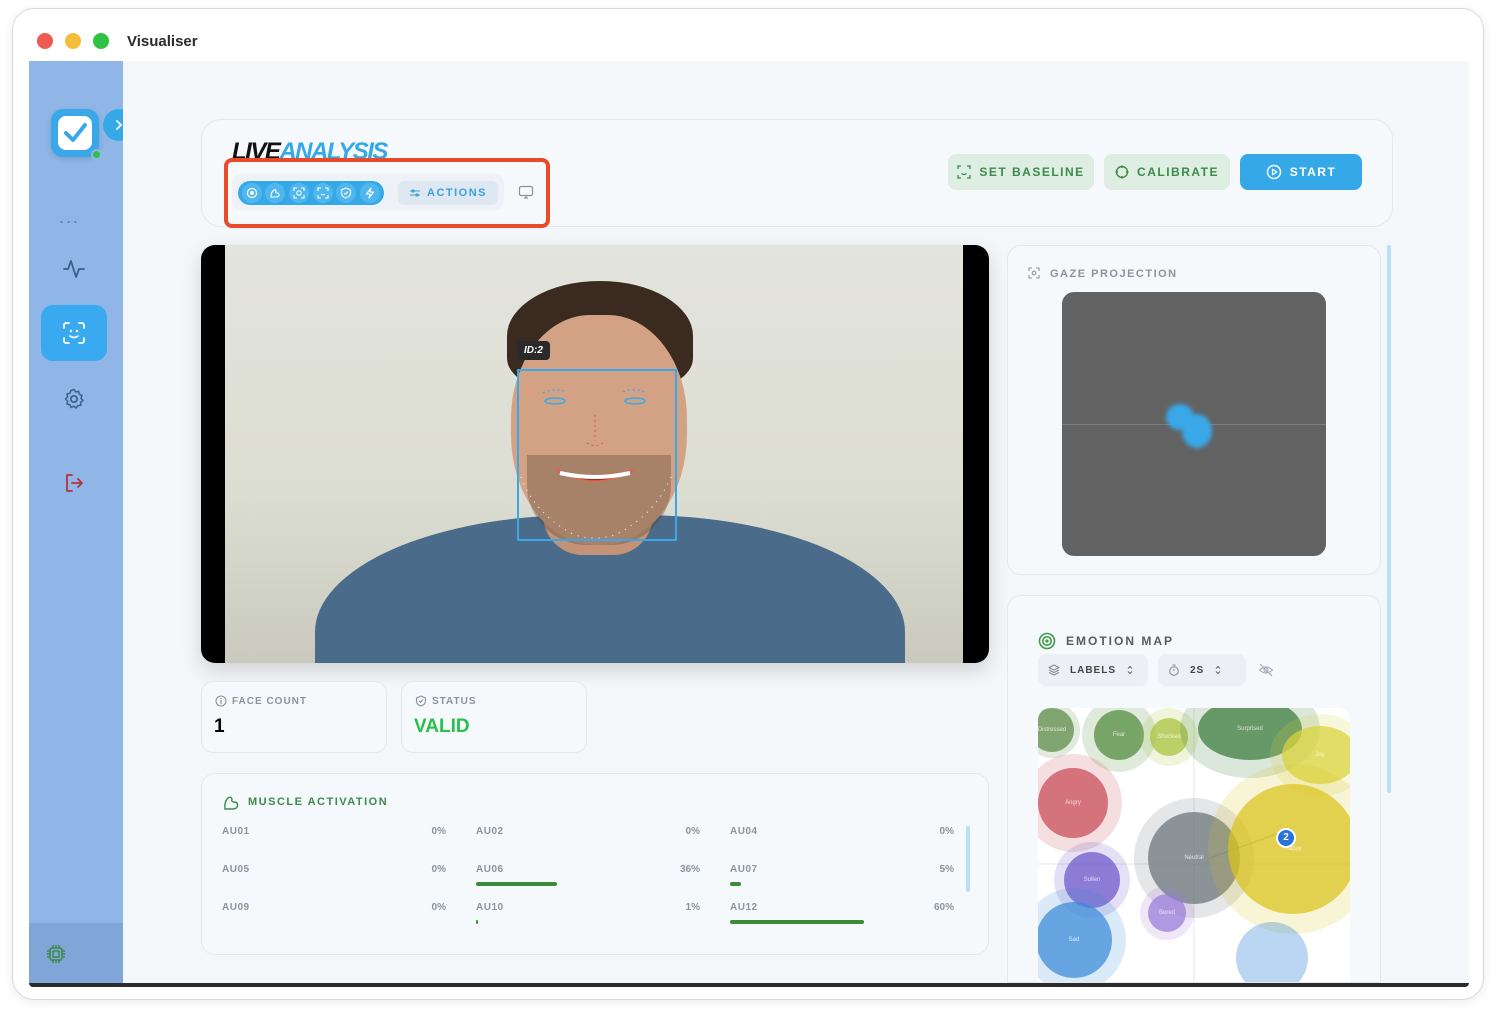 The image size is (1496, 1016). Describe the element at coordinates (1194, 858) in the screenshot. I see `emotion-bubble-label: Neutral` at that location.